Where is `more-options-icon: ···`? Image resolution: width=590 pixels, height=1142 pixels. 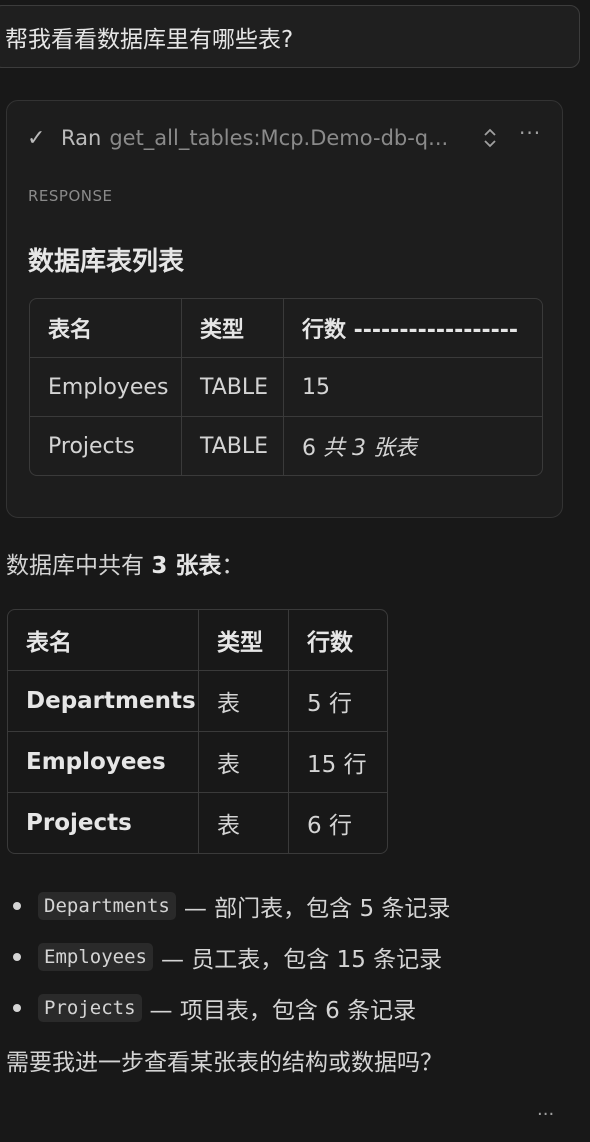 more-options-icon: ··· is located at coordinates (530, 133).